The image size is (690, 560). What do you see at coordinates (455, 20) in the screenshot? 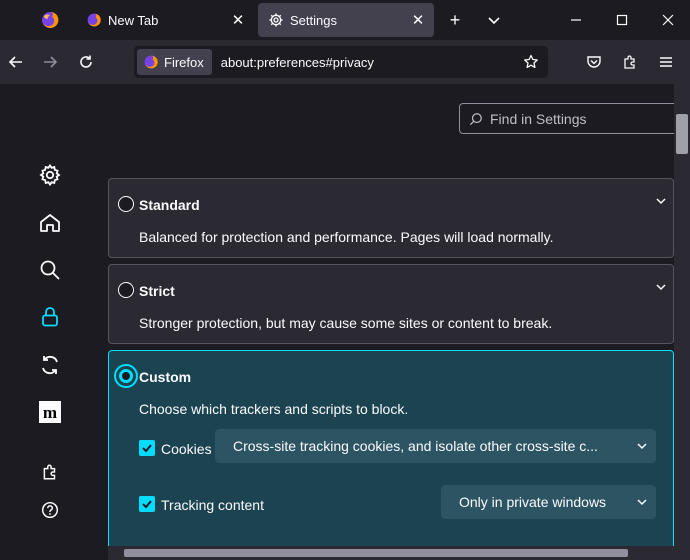
I see `new-tab-button: +` at bounding box center [455, 20].